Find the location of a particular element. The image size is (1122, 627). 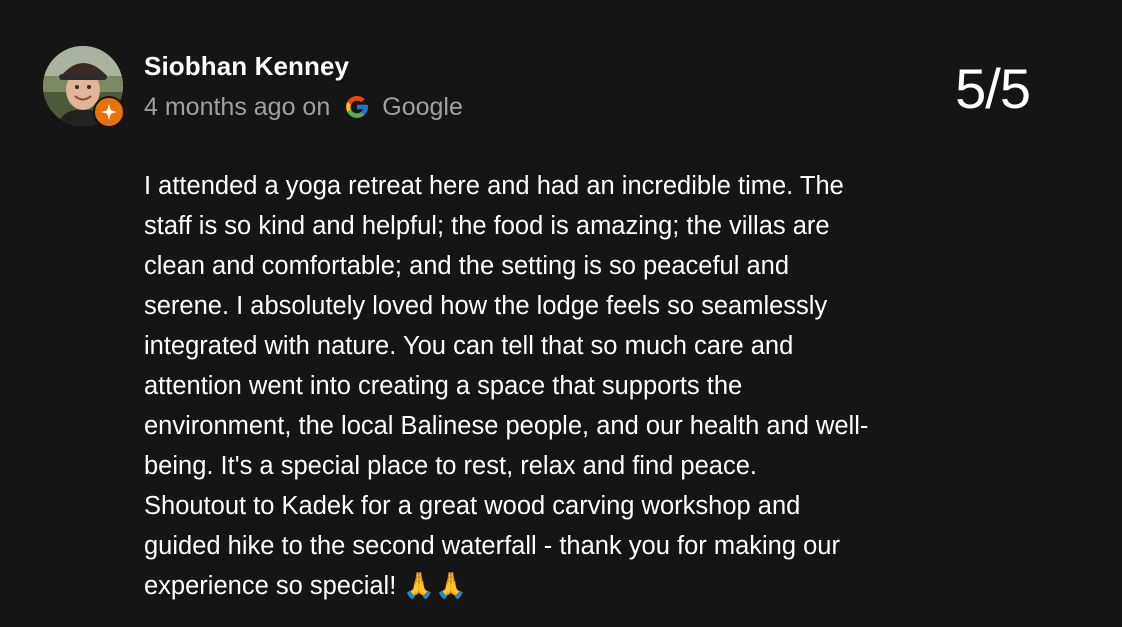

review-source: Google is located at coordinates (422, 107).